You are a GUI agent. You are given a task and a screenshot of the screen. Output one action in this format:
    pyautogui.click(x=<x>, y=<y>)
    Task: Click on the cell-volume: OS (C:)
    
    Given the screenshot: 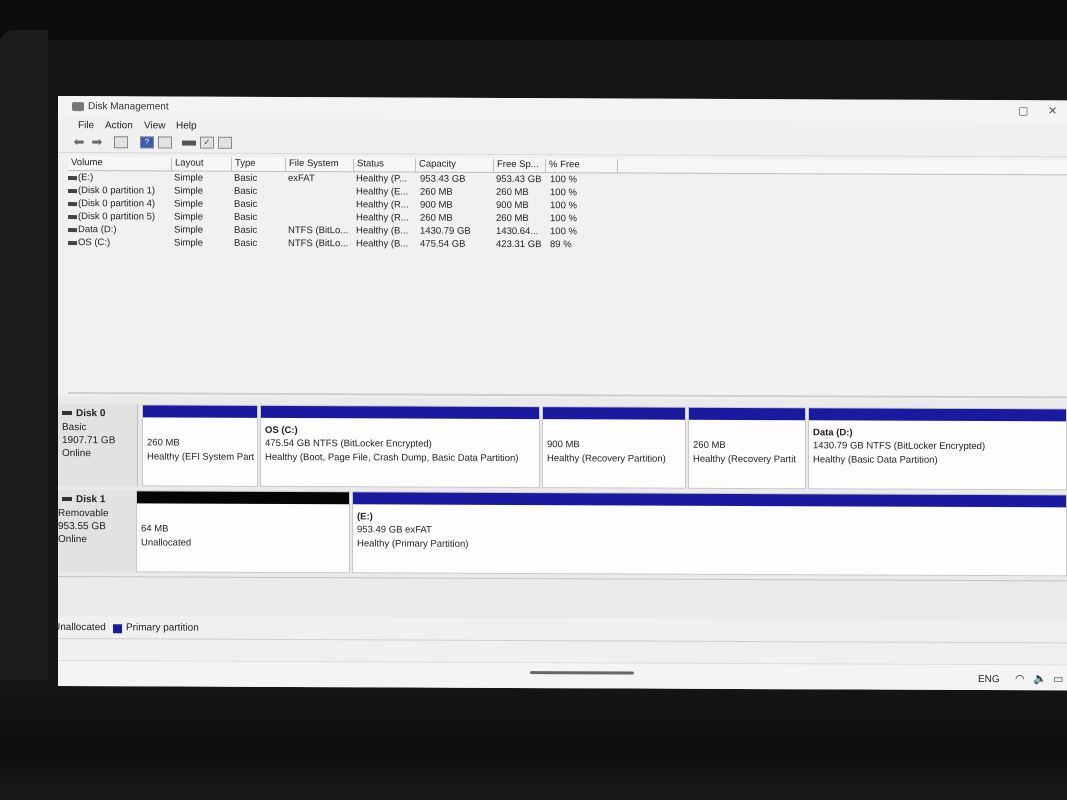 What is the action you would take?
    pyautogui.click(x=94, y=243)
    